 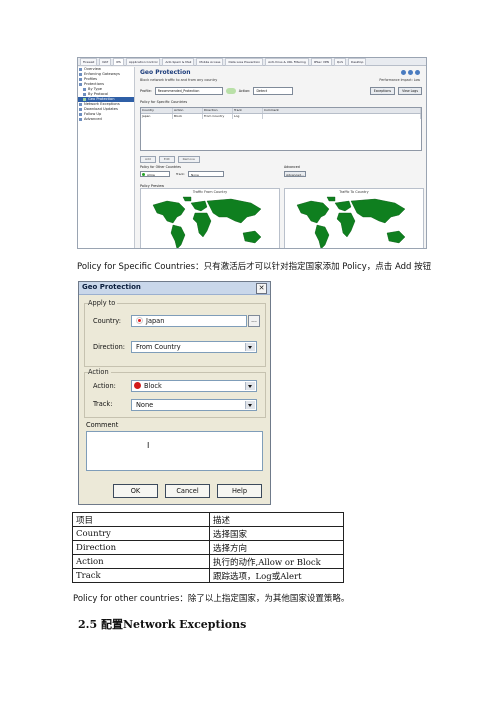 I want to click on performance-value: Low, so click(x=416, y=80).